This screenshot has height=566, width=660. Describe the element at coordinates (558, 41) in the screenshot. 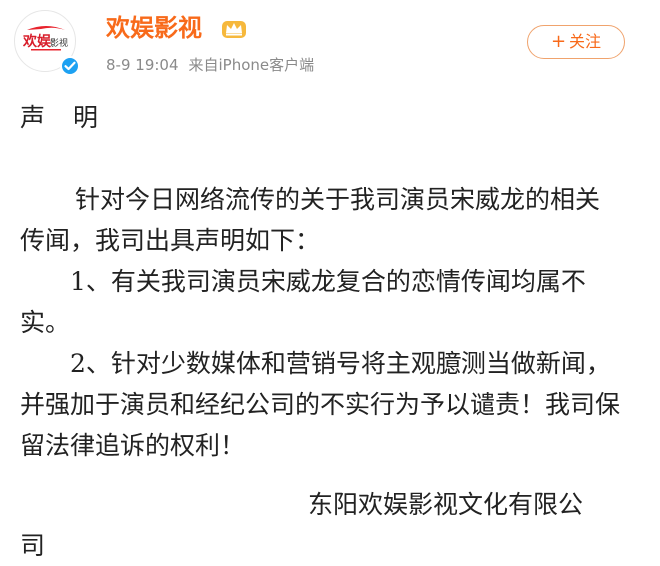

I see `plus-icon: +` at that location.